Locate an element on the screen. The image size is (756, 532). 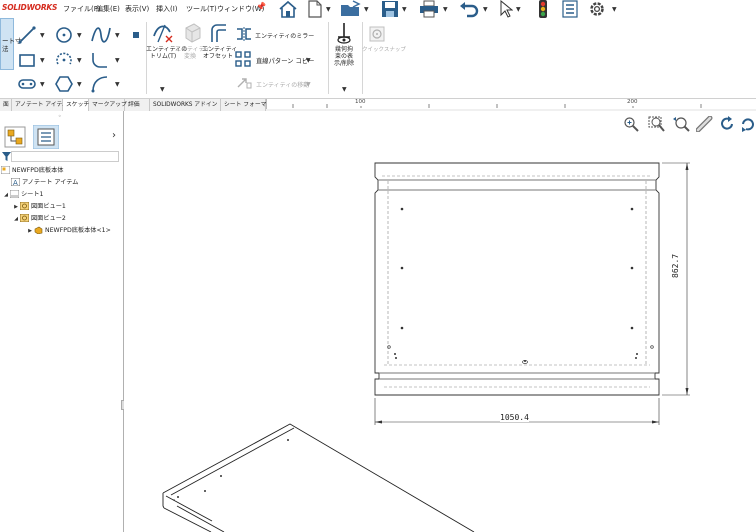
tree-item-label: NEWFPD底板本体<1> is located at coordinates (78, 230).